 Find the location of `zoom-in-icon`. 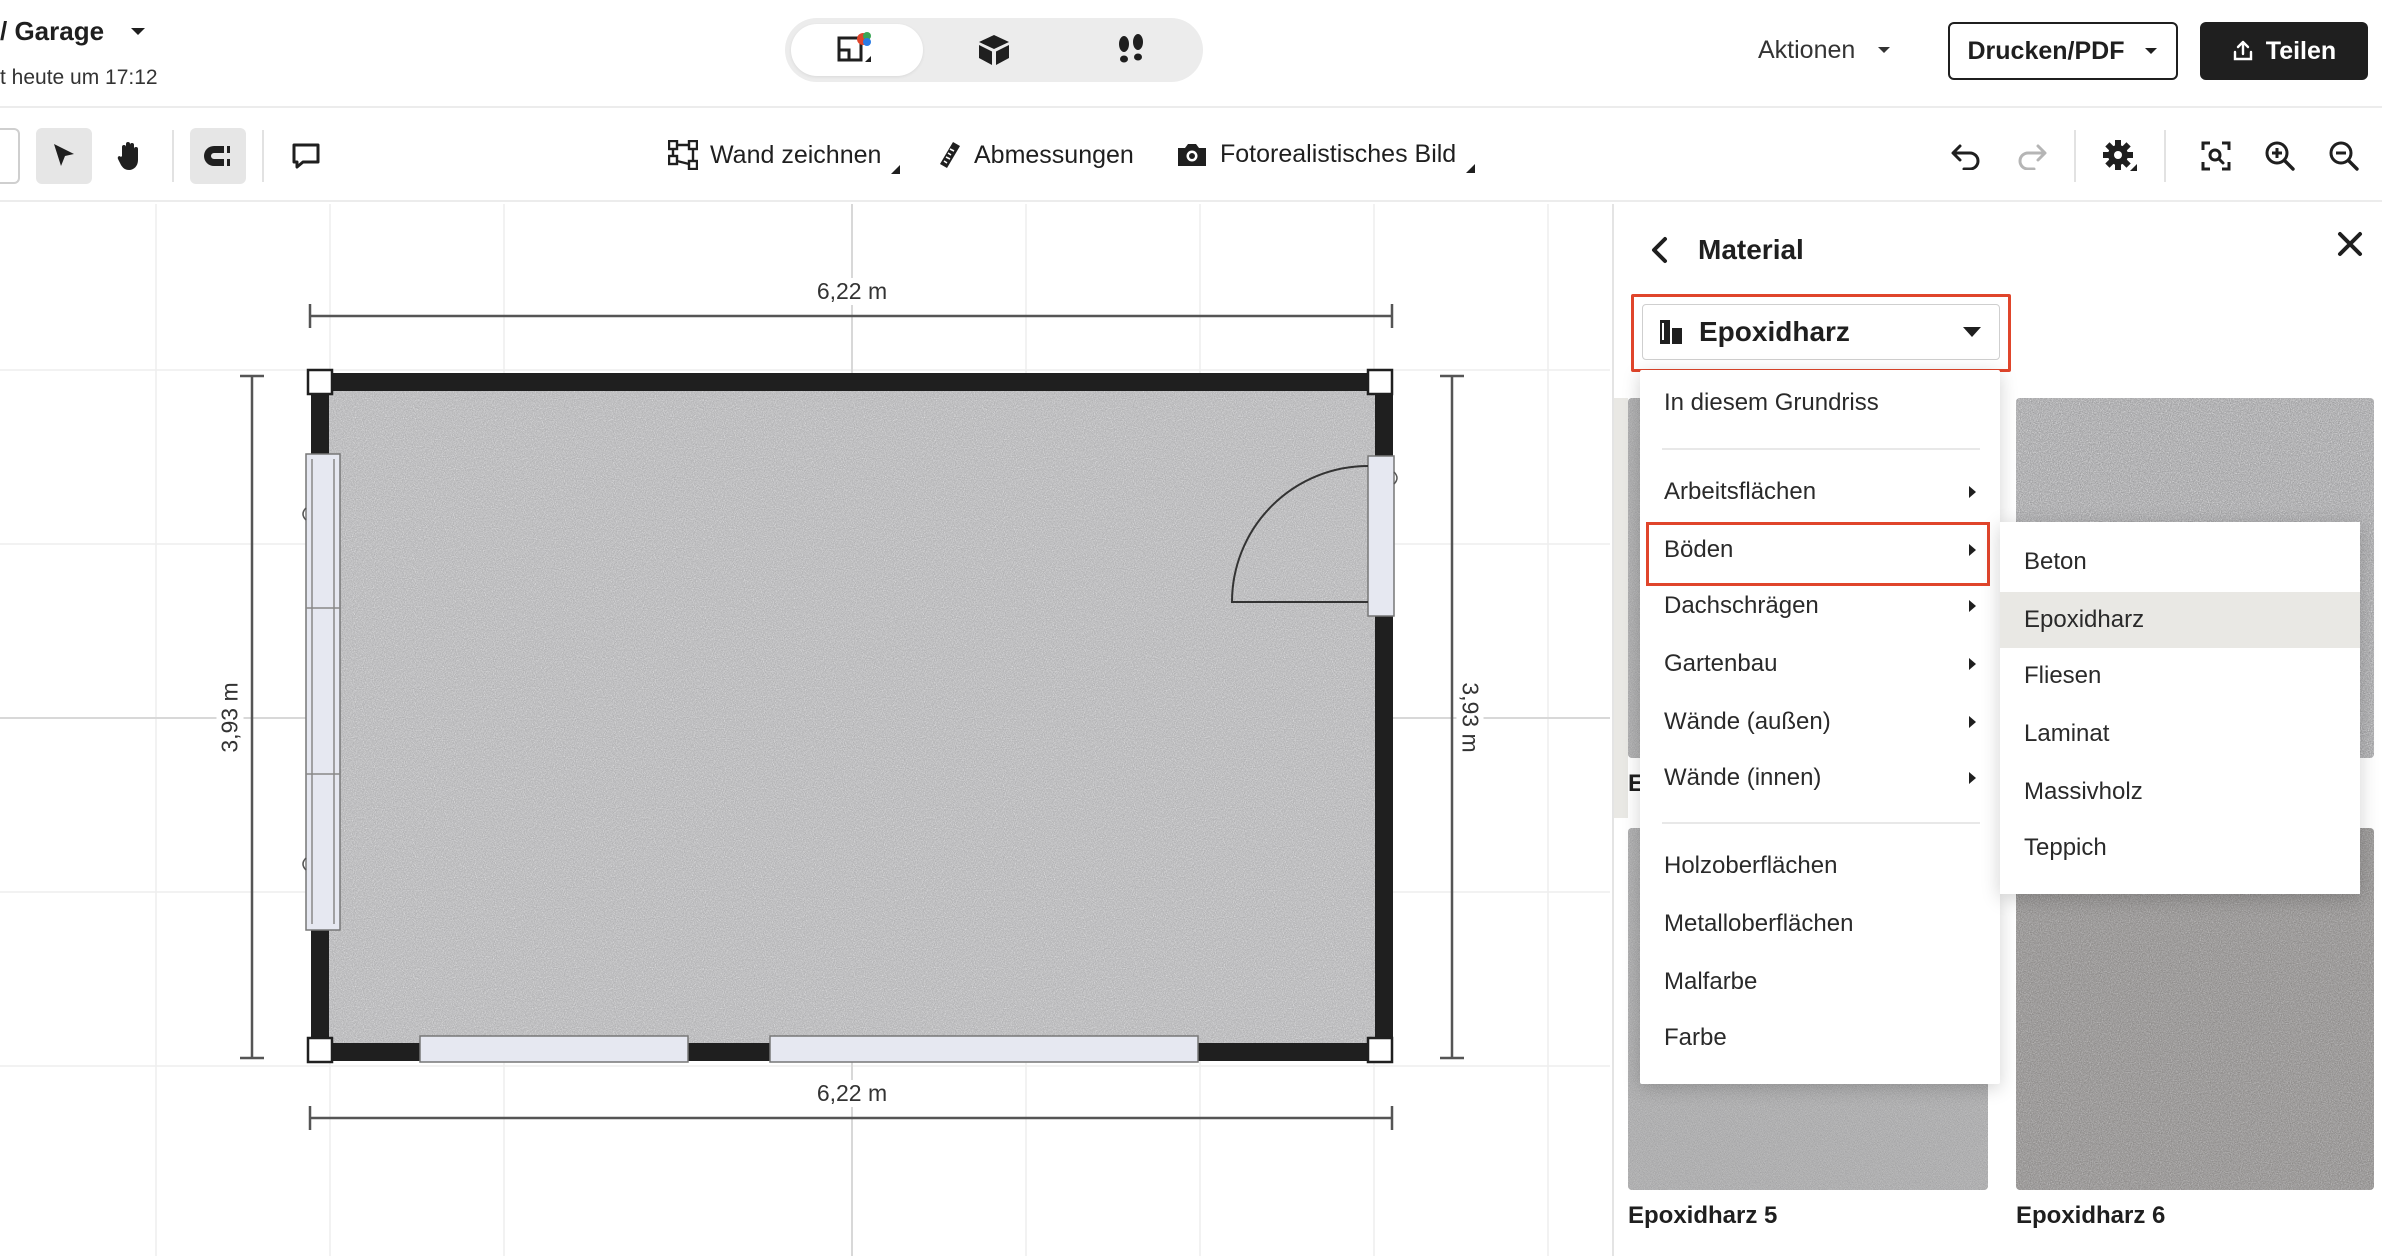

zoom-in-icon is located at coordinates (2280, 156).